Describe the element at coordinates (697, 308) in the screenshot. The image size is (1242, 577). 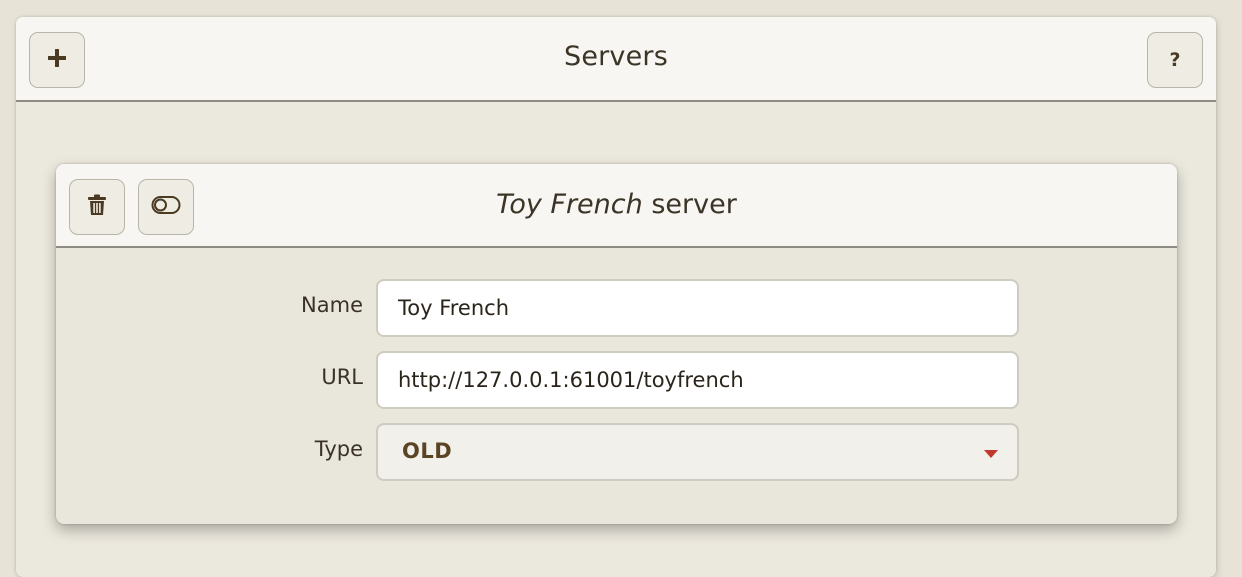
I see `name-input` at that location.